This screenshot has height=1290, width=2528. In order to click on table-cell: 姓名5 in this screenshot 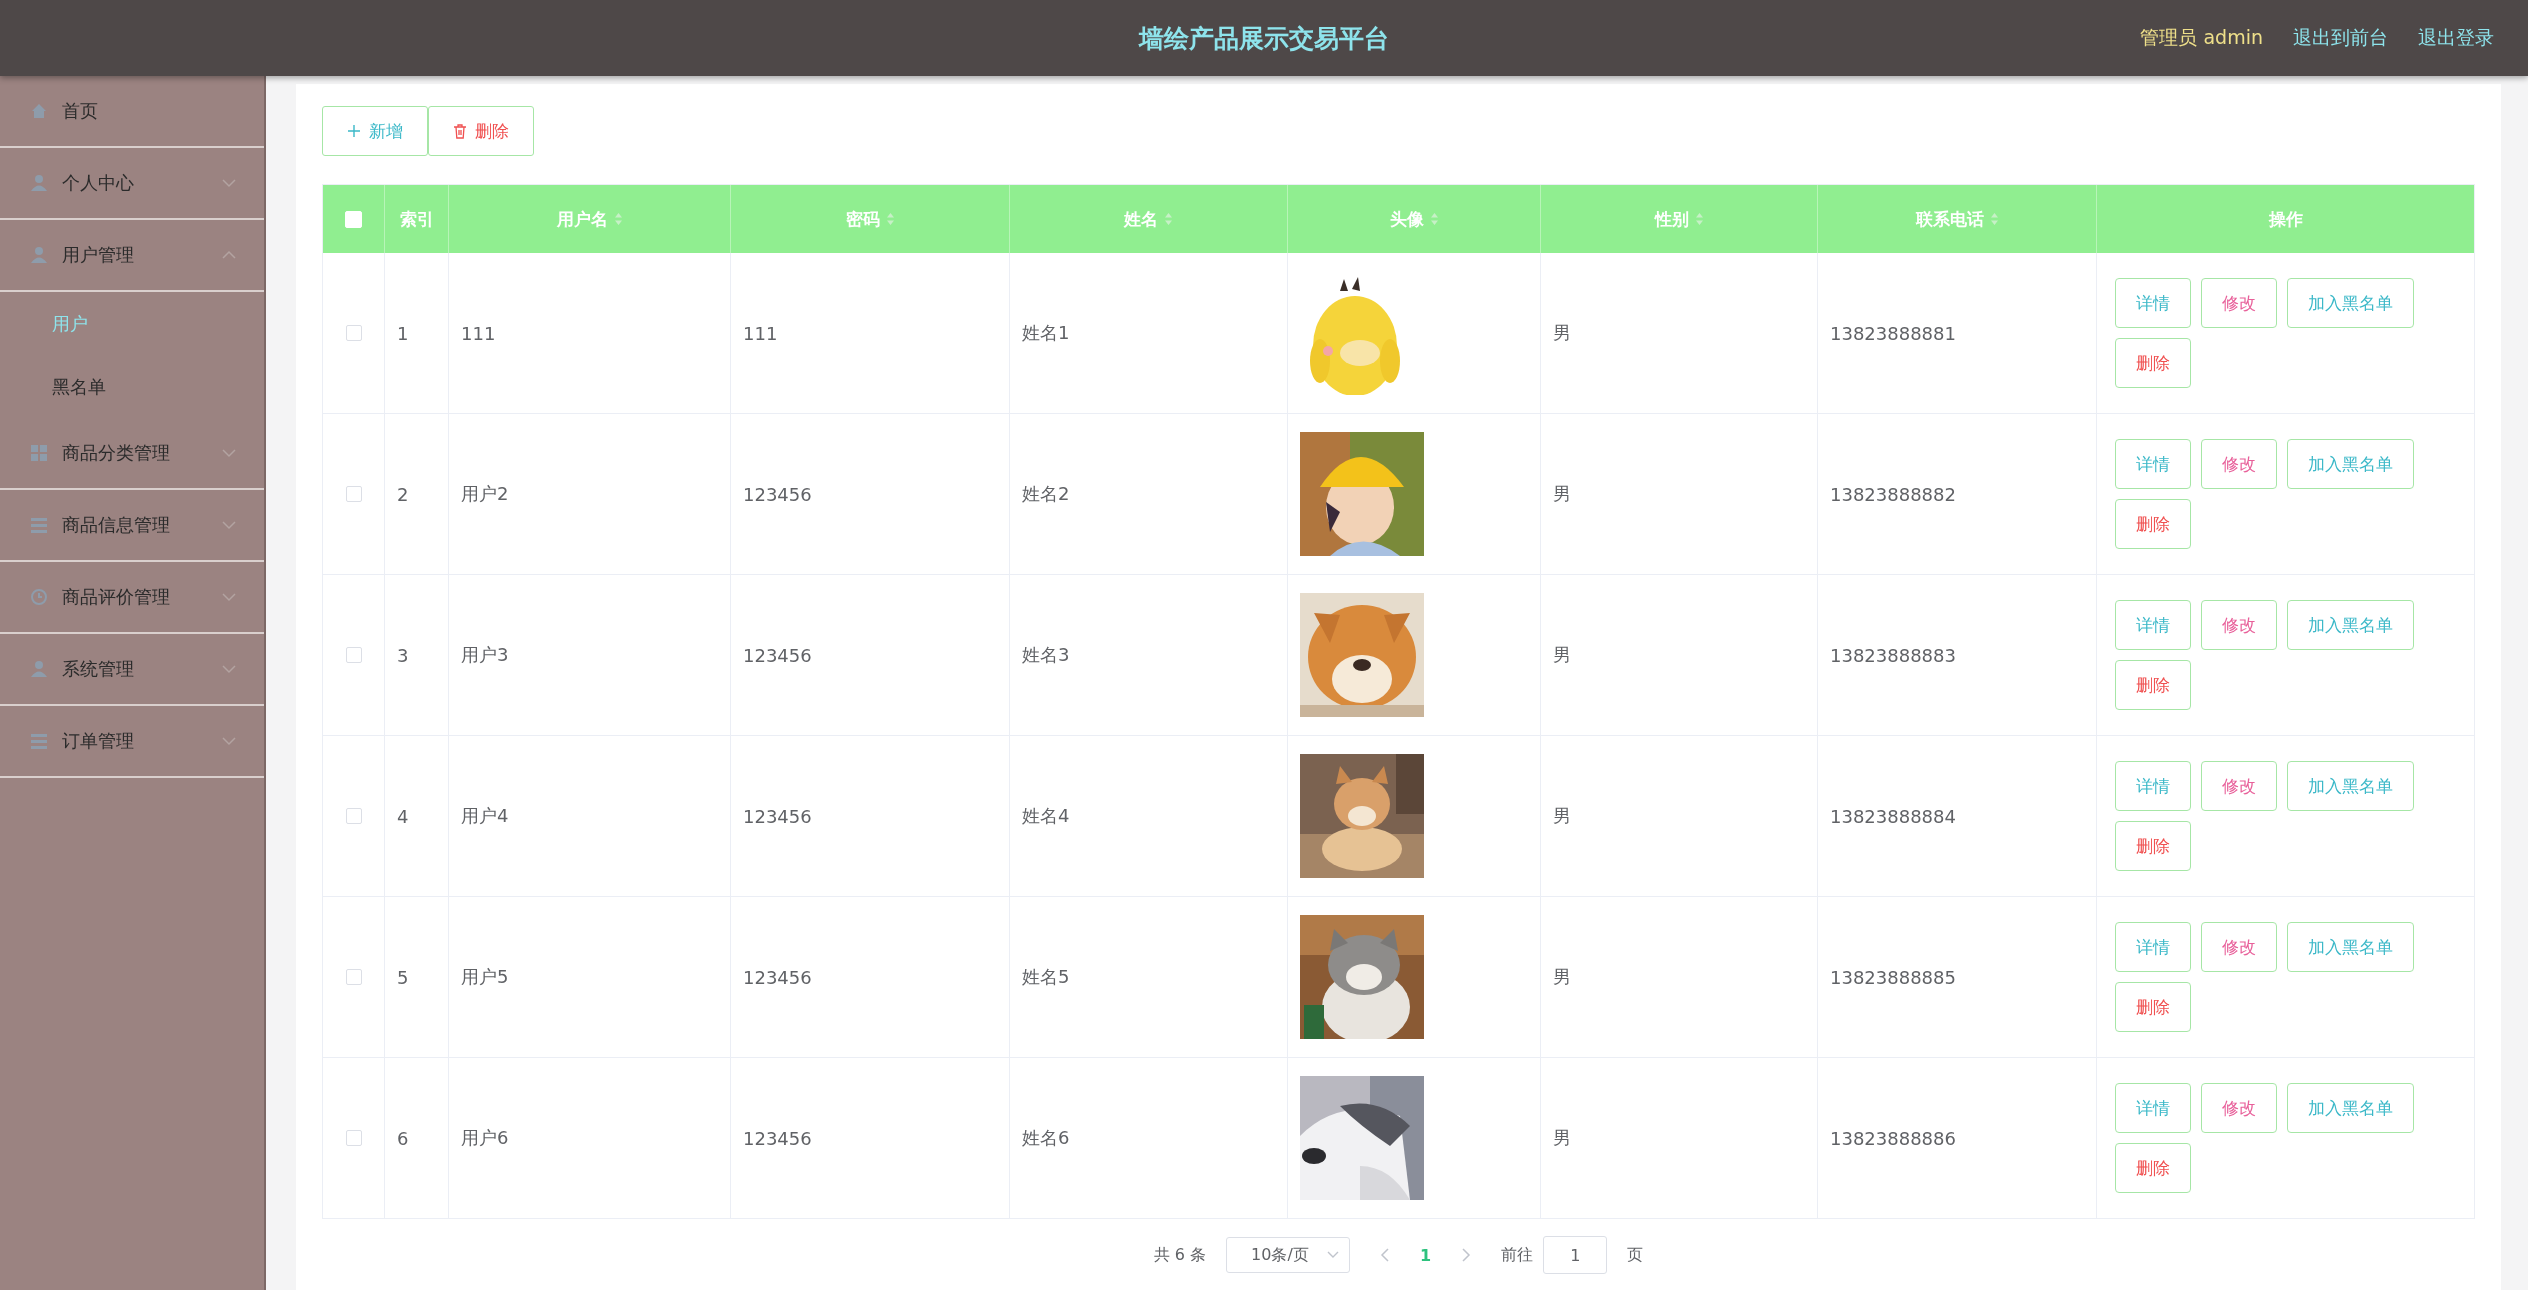, I will do `click(1046, 977)`.